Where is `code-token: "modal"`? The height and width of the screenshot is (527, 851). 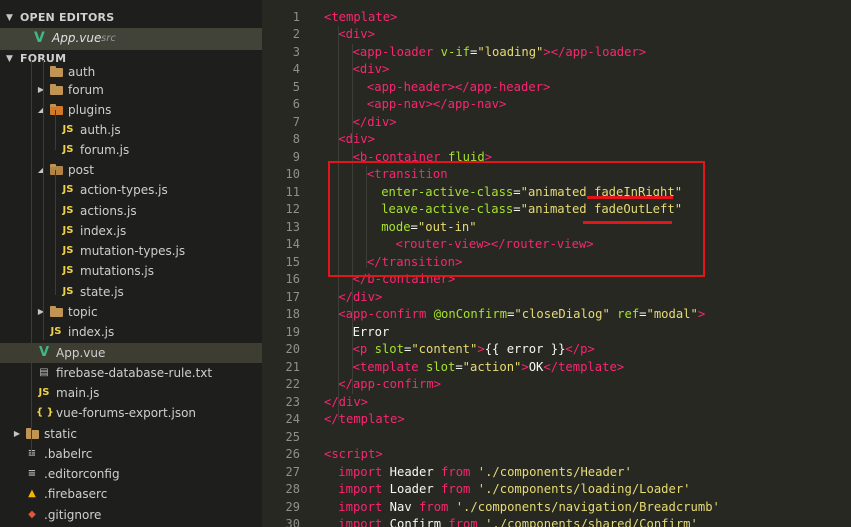 code-token: "modal" is located at coordinates (672, 314).